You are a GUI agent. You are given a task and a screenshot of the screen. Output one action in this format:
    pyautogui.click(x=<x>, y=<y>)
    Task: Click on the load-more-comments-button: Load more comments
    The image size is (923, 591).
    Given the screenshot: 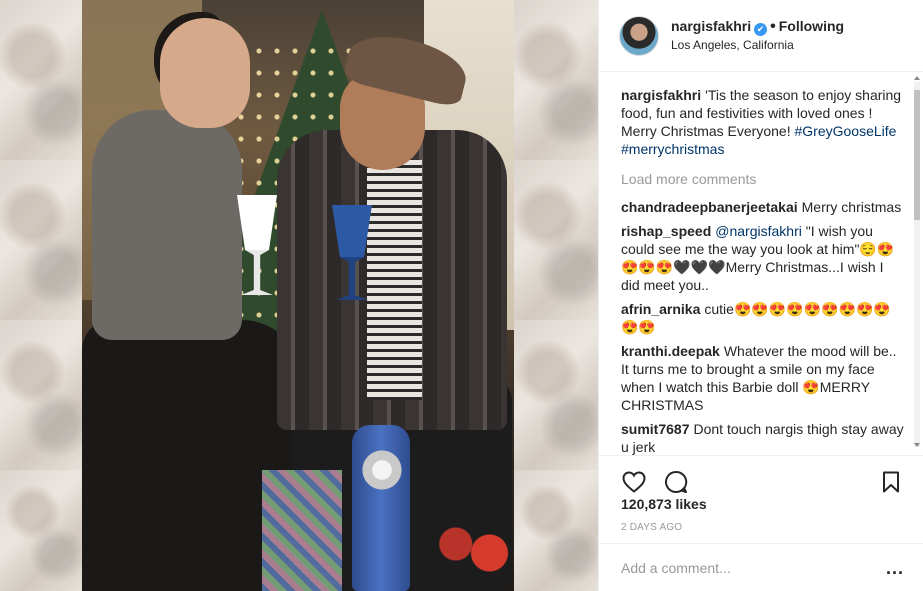 What is the action you would take?
    pyautogui.click(x=762, y=179)
    